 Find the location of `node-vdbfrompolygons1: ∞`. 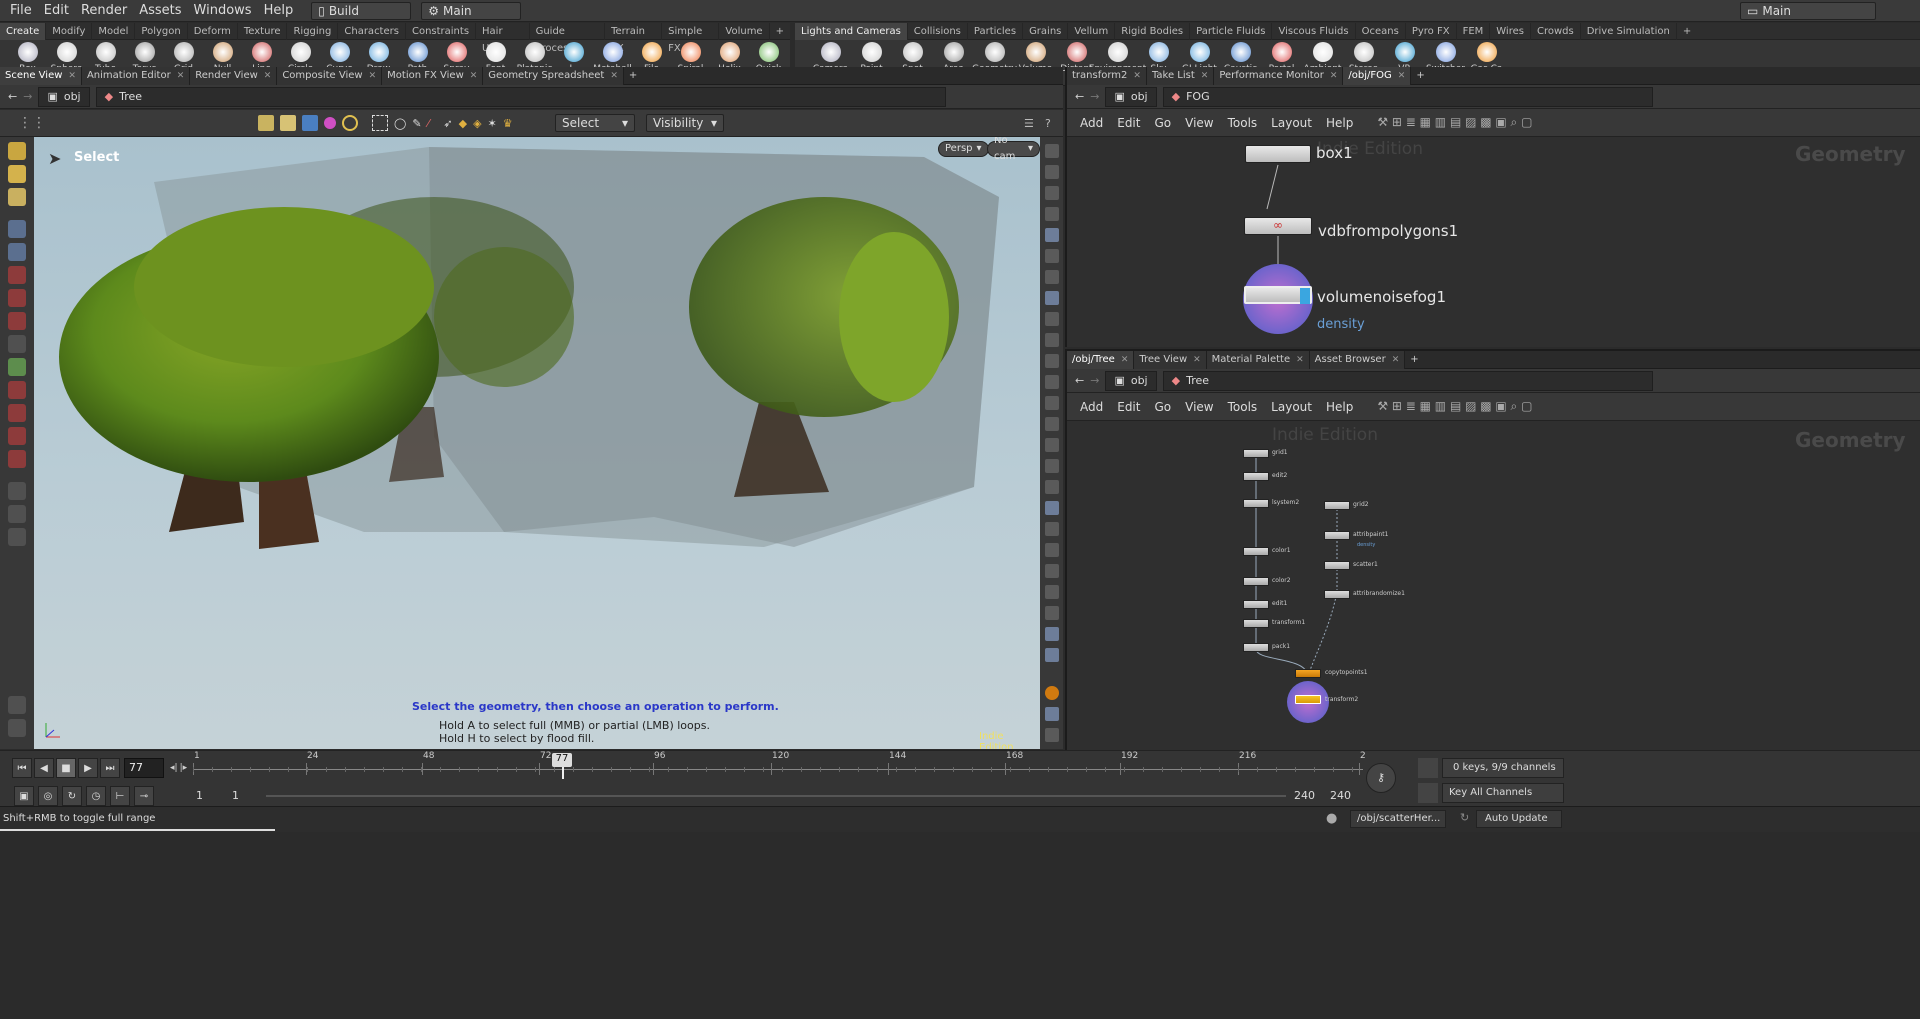

node-vdbfrompolygons1: ∞ is located at coordinates (1278, 226).